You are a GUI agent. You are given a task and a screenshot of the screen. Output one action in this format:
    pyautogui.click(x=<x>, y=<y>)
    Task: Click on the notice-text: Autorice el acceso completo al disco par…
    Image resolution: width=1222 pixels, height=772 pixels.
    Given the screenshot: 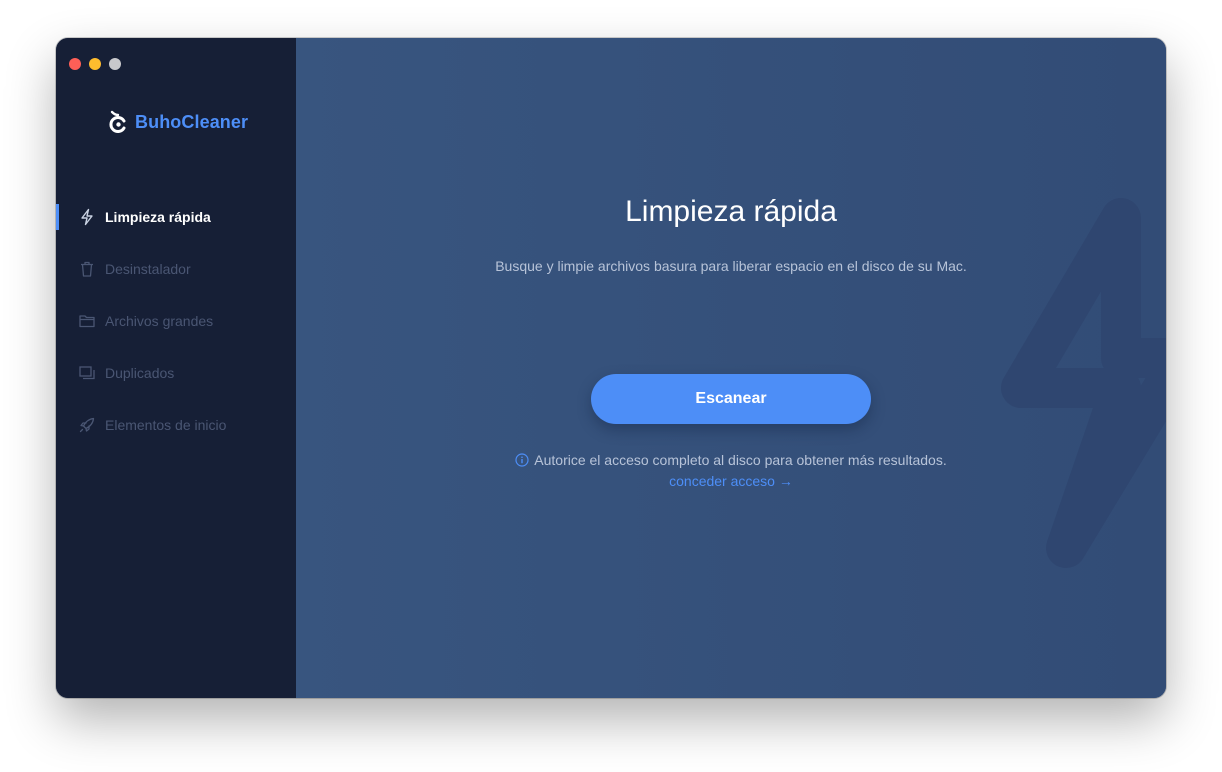 What is the action you would take?
    pyautogui.click(x=740, y=460)
    